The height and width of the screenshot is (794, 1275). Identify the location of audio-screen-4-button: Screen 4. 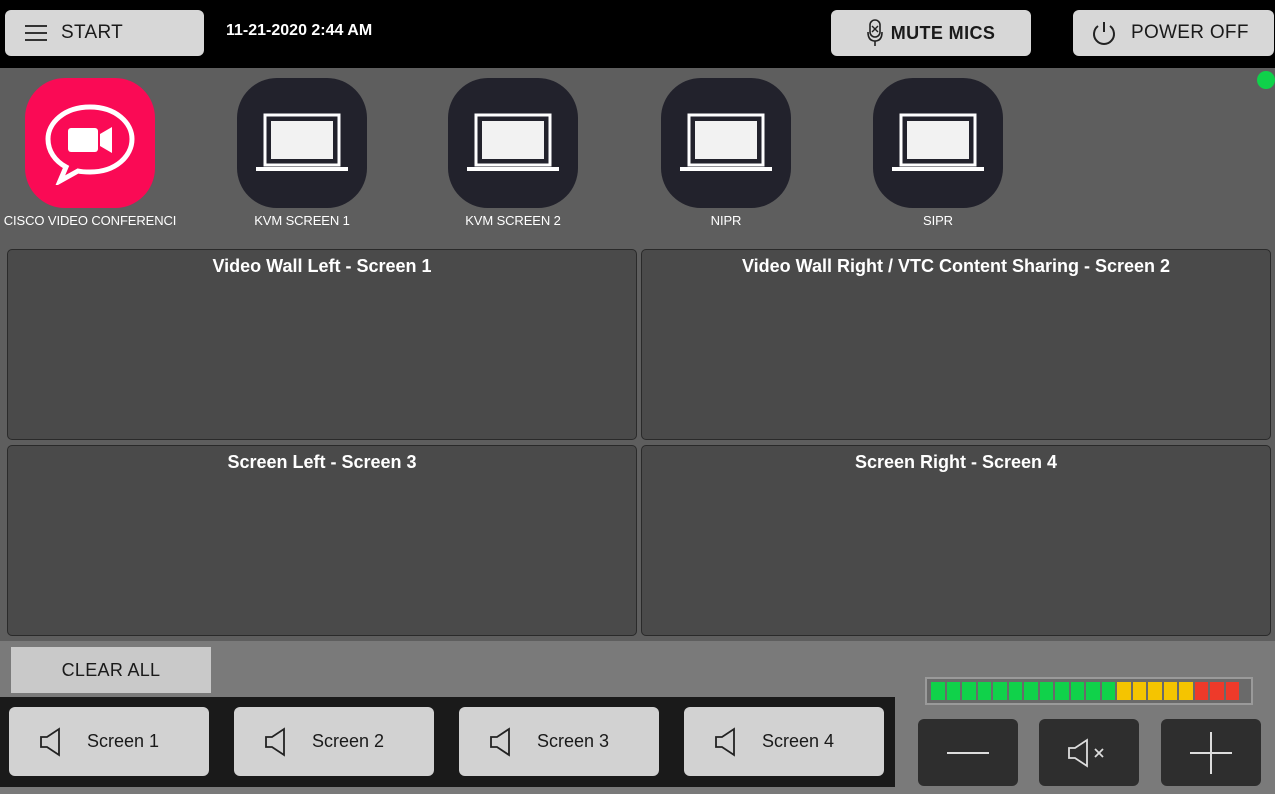
(784, 741).